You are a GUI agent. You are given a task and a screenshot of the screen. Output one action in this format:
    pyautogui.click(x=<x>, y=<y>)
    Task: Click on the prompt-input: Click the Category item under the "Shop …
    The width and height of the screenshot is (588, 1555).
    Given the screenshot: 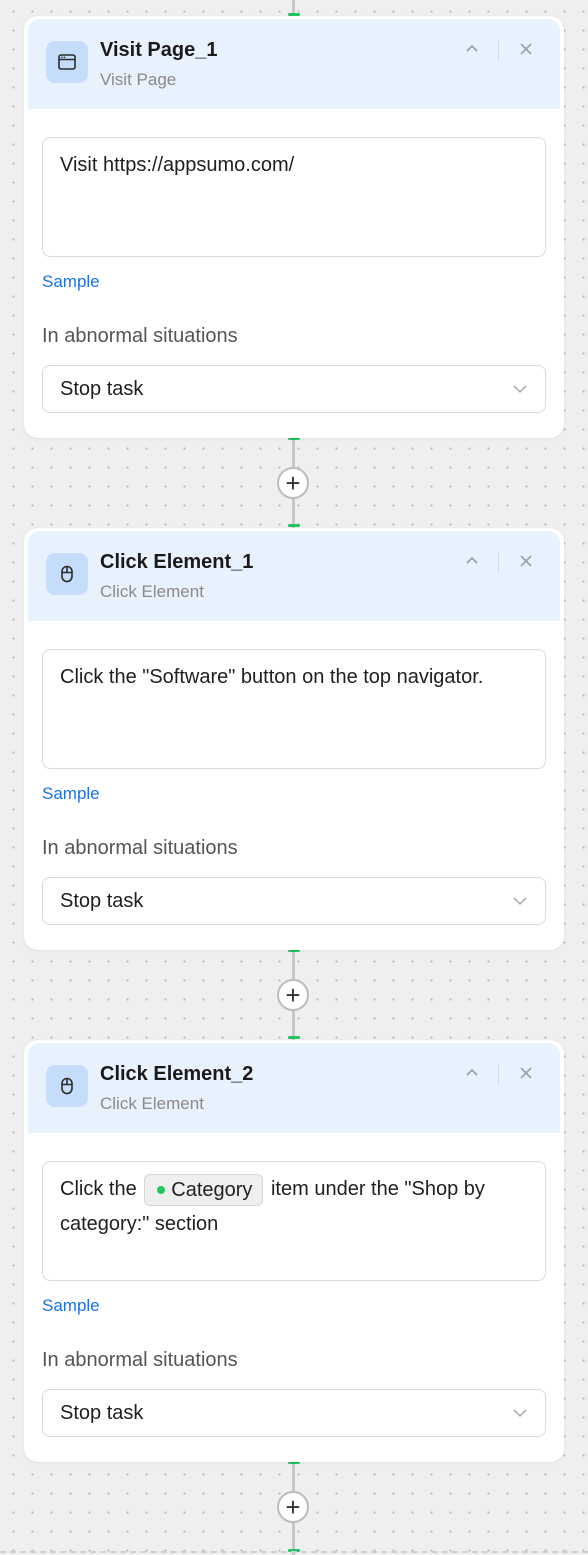 What is the action you would take?
    pyautogui.click(x=294, y=1221)
    